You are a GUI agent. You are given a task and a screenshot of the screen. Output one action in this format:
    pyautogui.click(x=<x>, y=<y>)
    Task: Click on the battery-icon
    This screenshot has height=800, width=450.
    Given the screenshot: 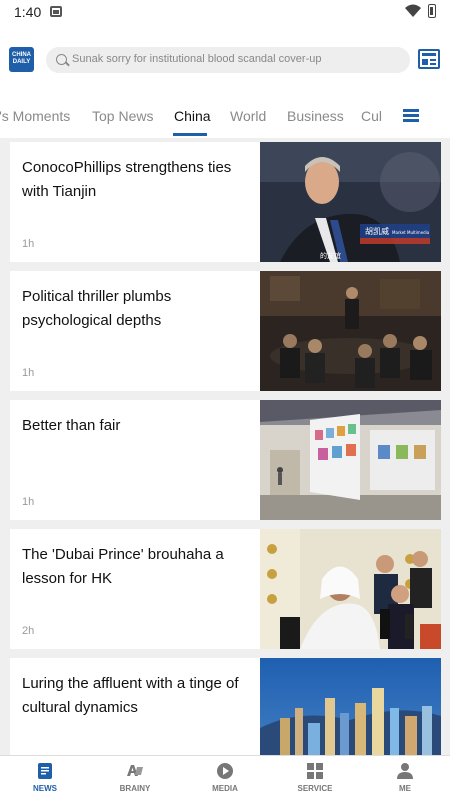 What is the action you would take?
    pyautogui.click(x=432, y=11)
    